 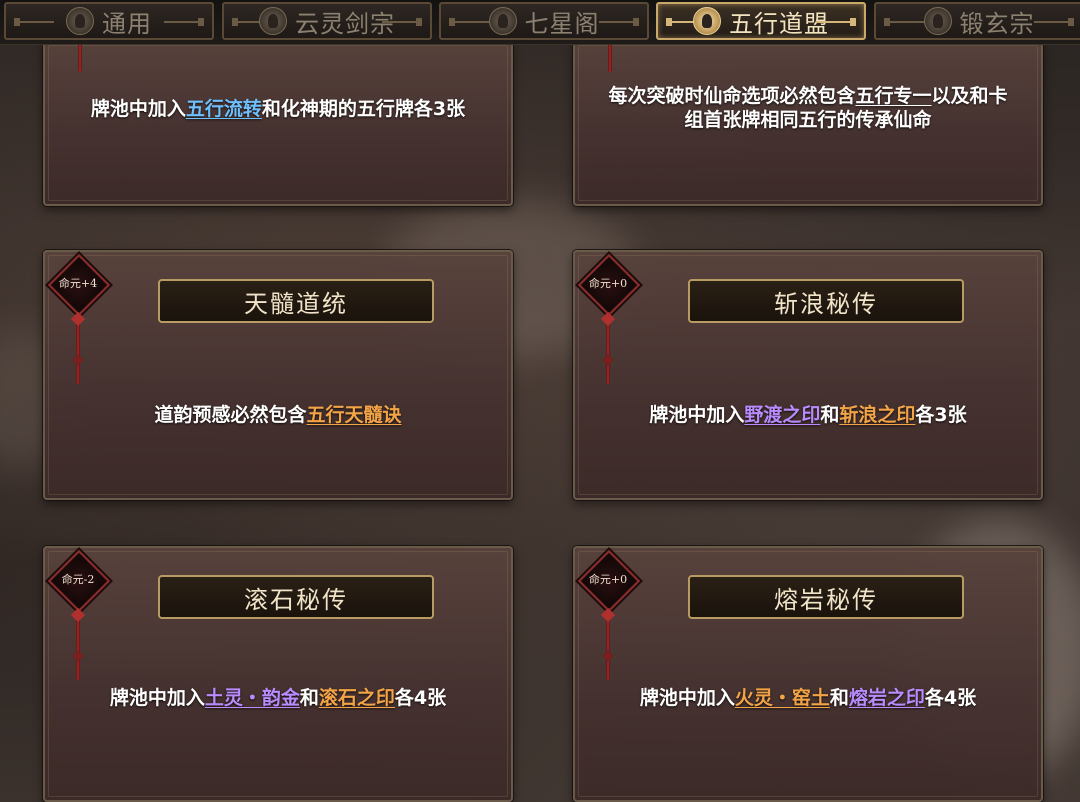 I want to click on tab-forge-sect: 锻玄宗, so click(x=977, y=21).